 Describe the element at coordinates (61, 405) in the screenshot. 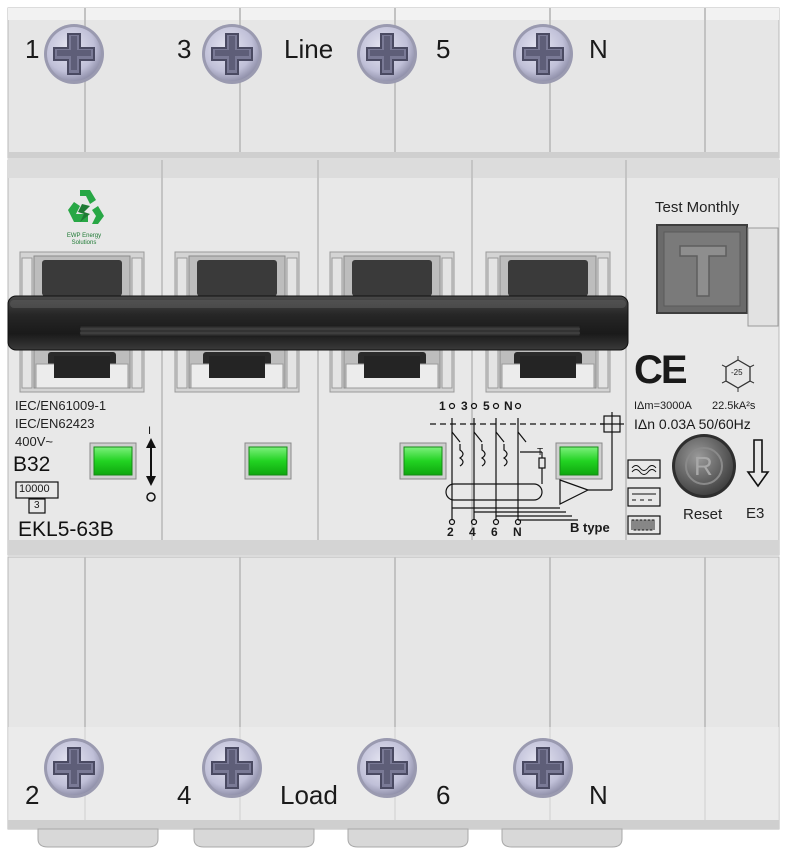

I see `standard-1: IEC/EN61009-1` at that location.